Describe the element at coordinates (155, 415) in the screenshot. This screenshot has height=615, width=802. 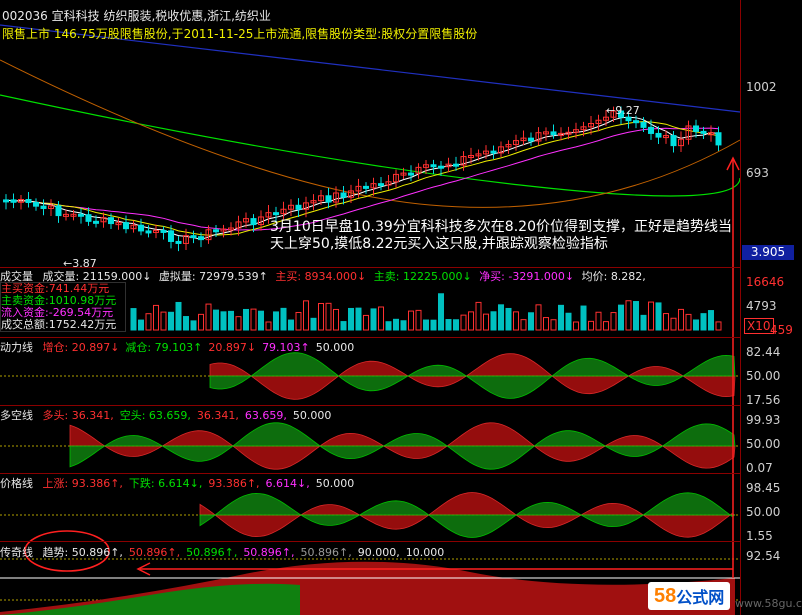
I see `duokong-value-1: 空头: 63.659,` at that location.